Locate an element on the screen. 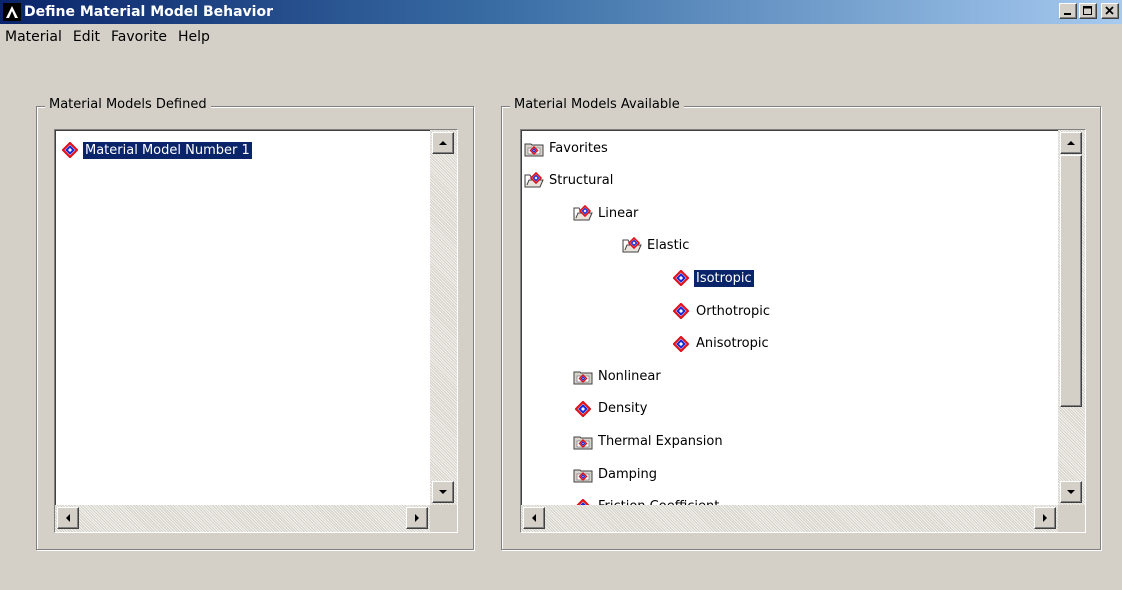 The width and height of the screenshot is (1122, 590). available-scroll-up-button is located at coordinates (1071, 143).